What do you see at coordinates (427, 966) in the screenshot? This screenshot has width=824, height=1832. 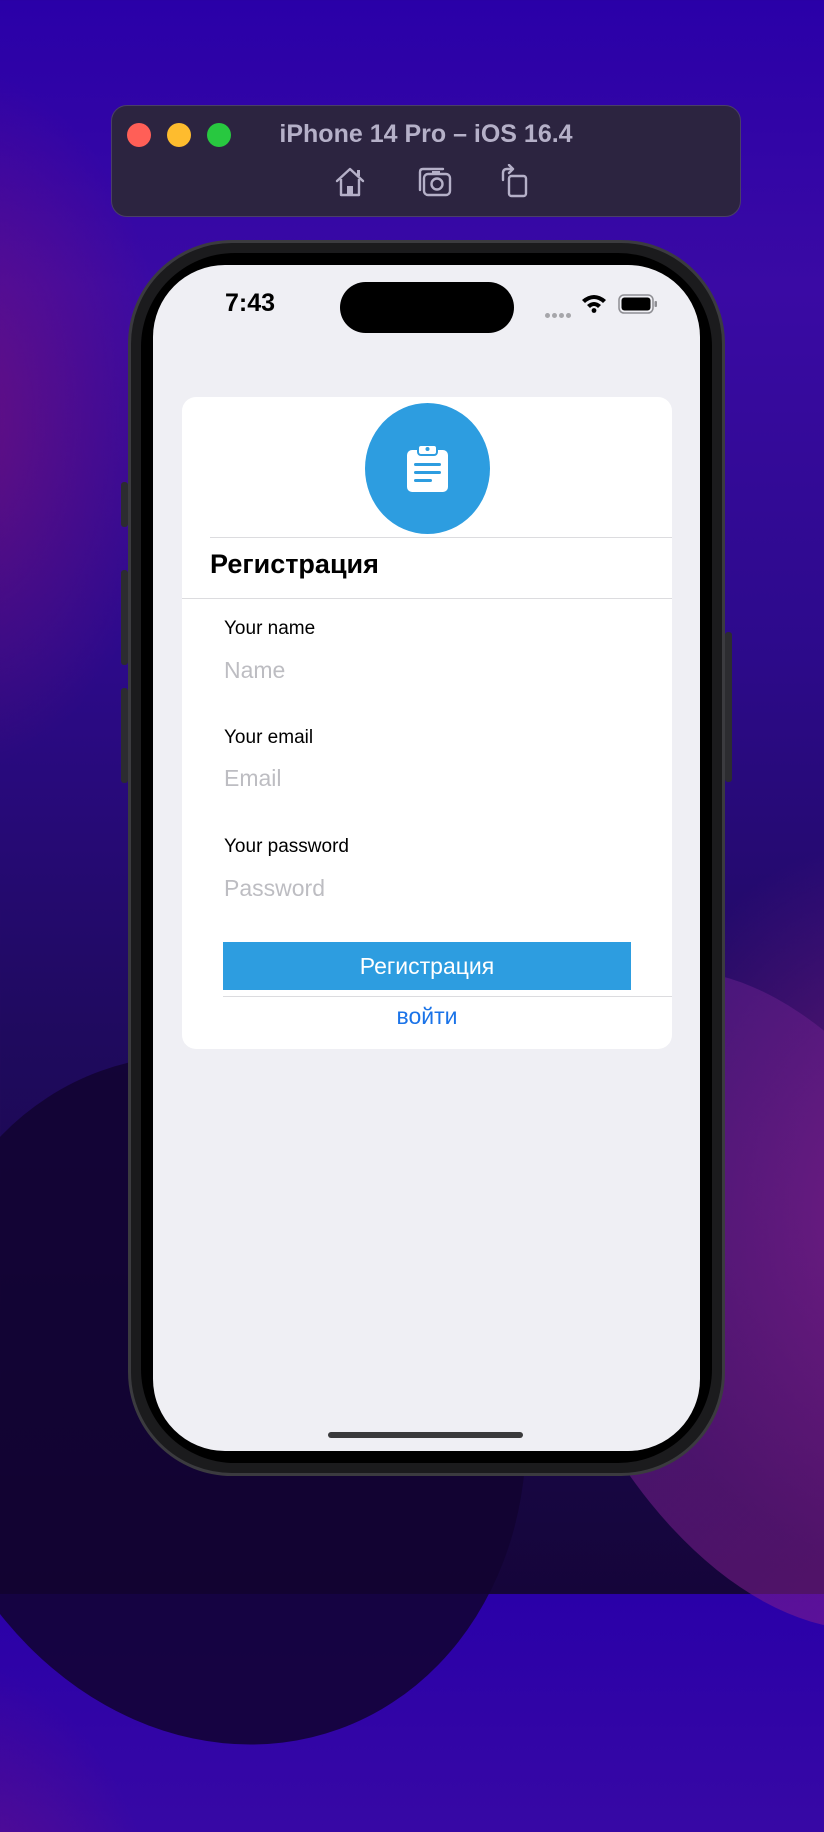 I see `register-button: Регистрация` at bounding box center [427, 966].